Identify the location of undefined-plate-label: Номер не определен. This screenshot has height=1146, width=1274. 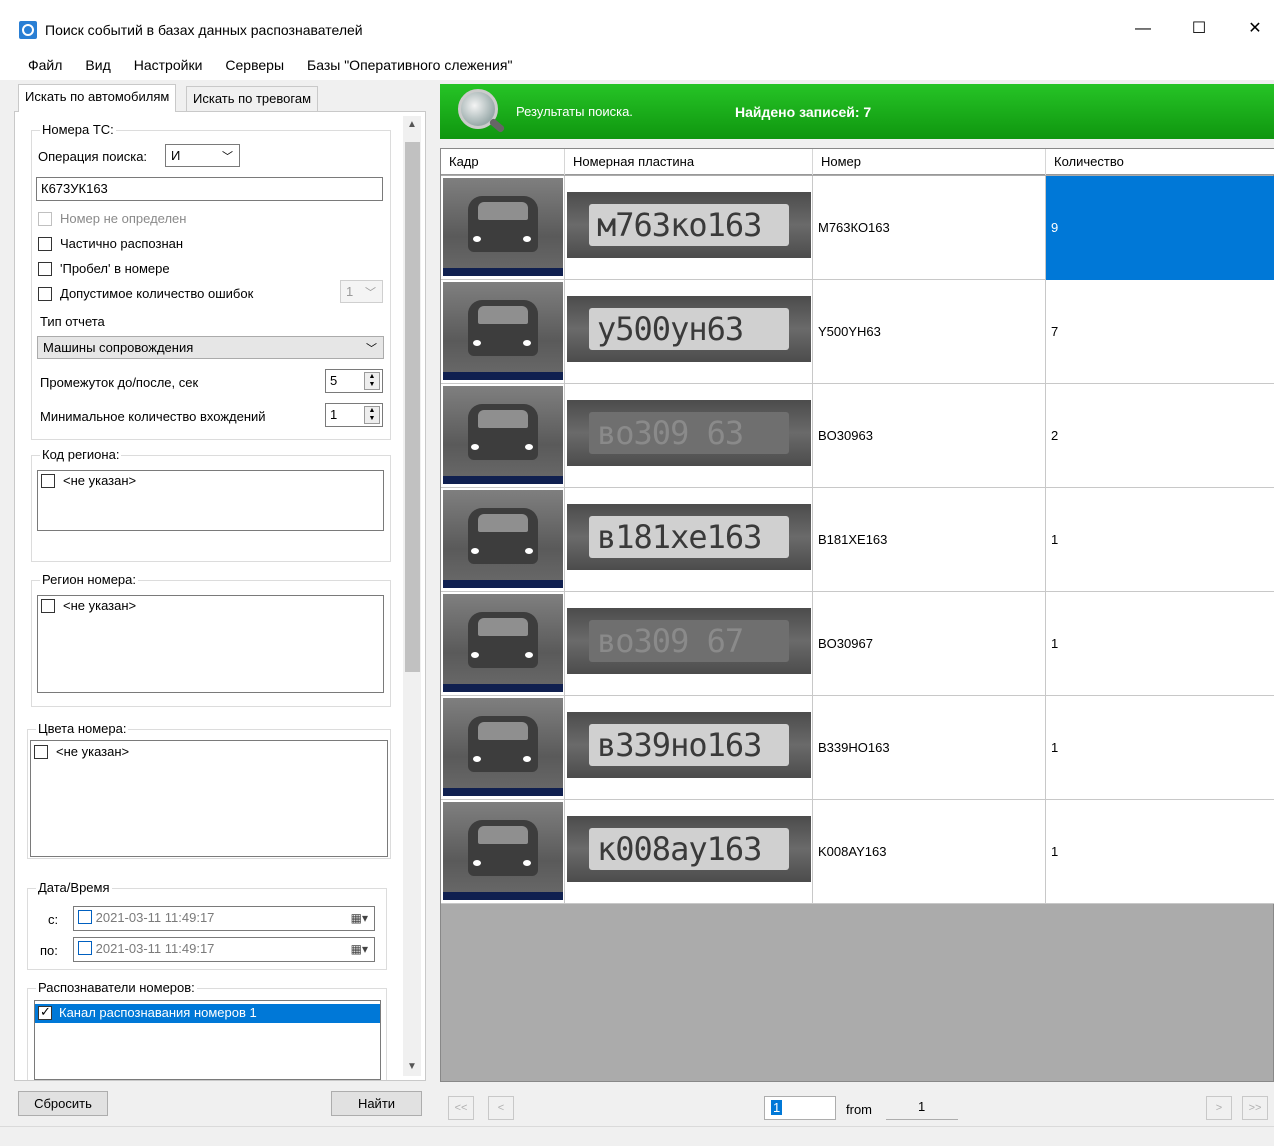
(123, 218).